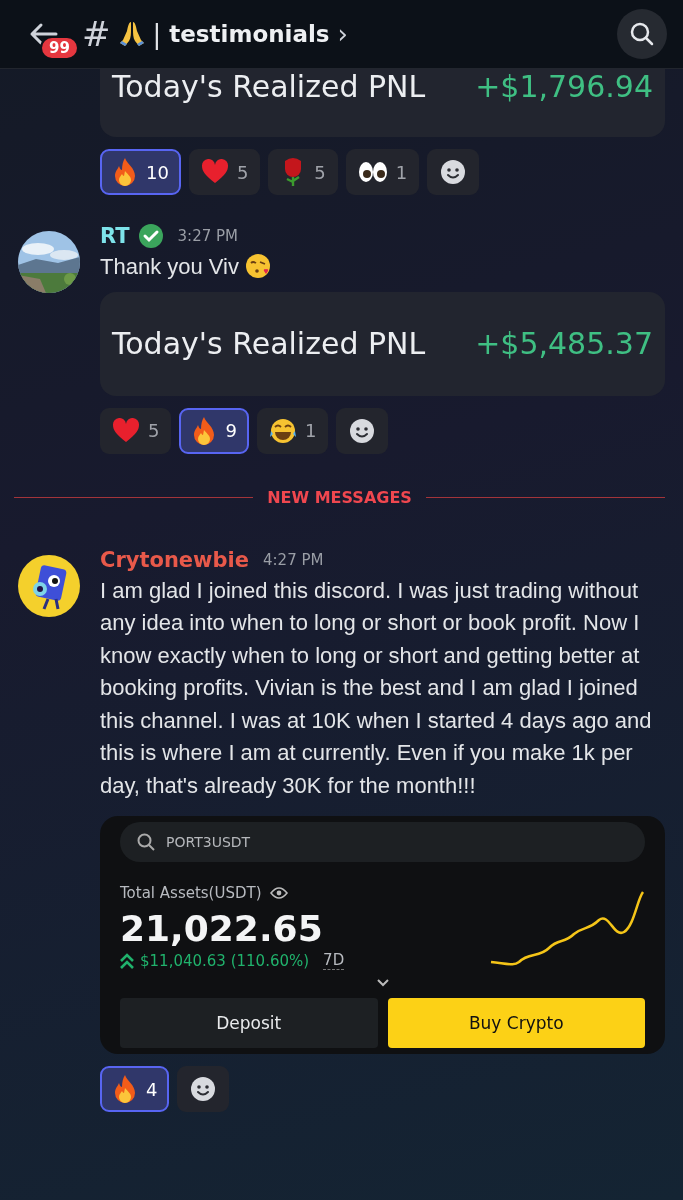  I want to click on double-up-arrow-icon, so click(127, 960).